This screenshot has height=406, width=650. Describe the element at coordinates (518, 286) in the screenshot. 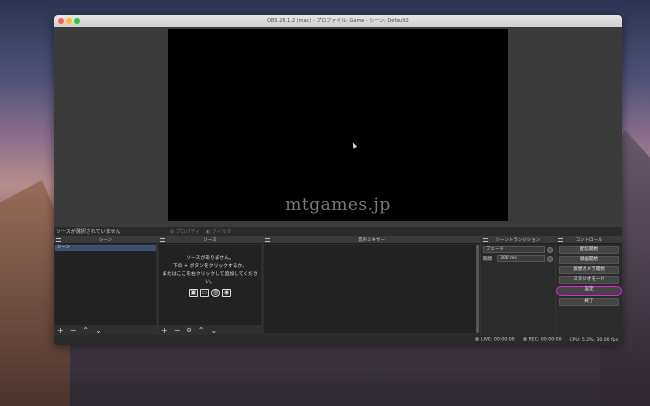

I see `scene-transitions-dock: シーントランジション フェード 期間 300 ms` at that location.